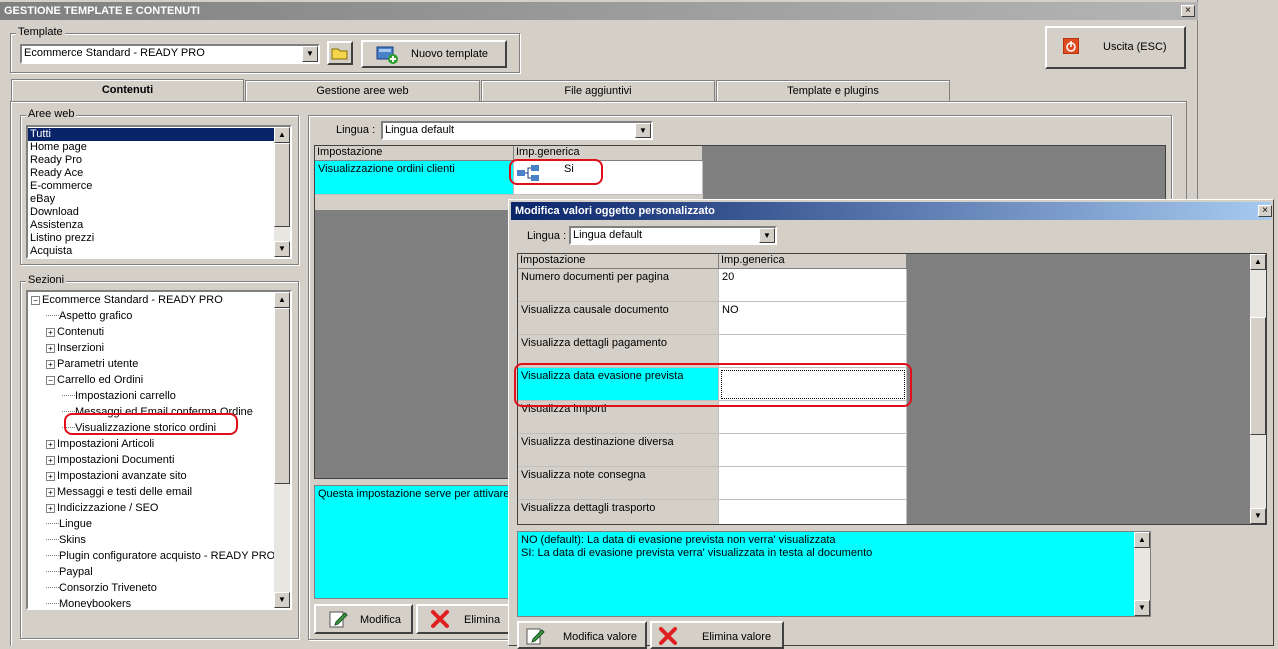 This screenshot has height=649, width=1278. I want to click on tree-item: + Impostazioni Articoli, so click(100, 444).